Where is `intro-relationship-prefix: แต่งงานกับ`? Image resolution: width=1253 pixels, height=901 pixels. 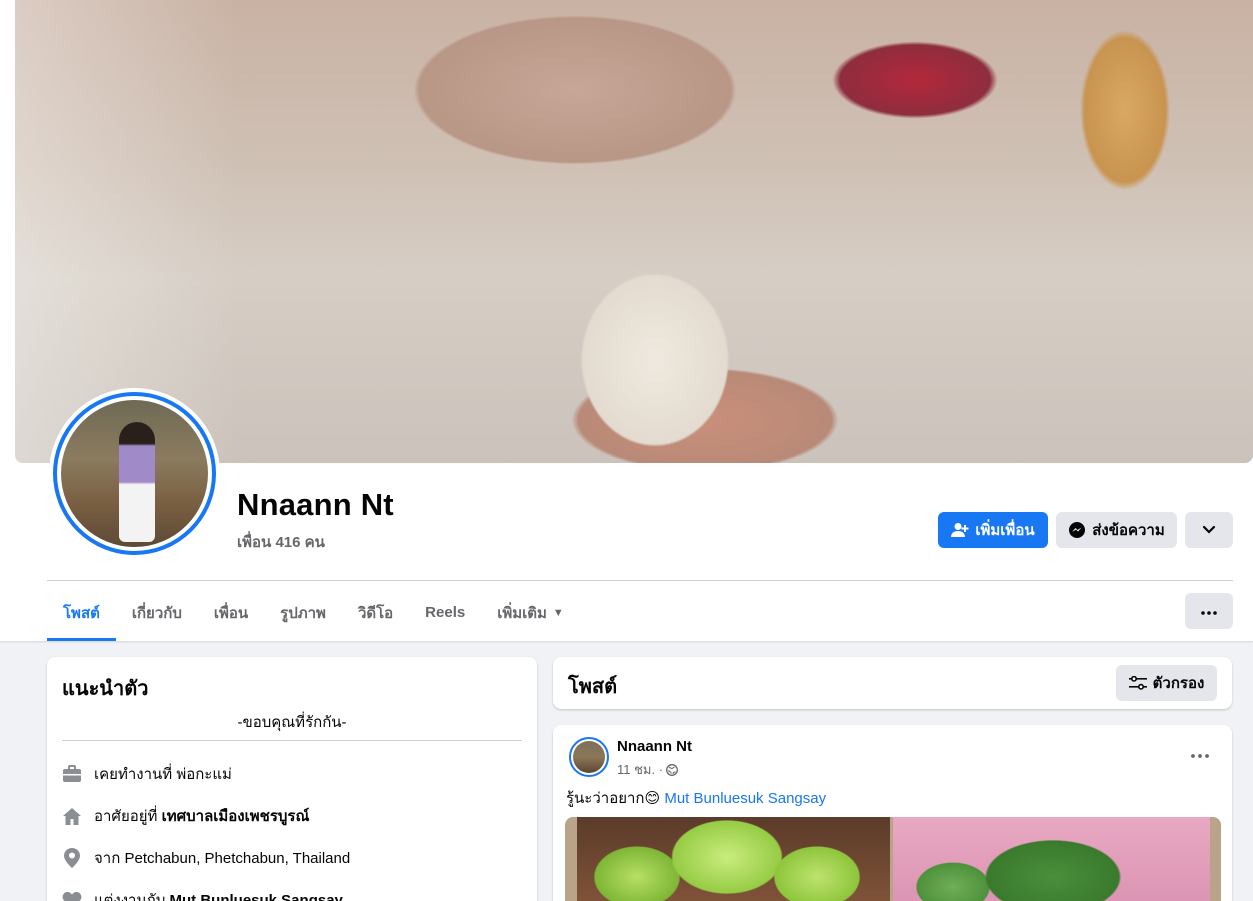 intro-relationship-prefix: แต่งงานกับ is located at coordinates (130, 896).